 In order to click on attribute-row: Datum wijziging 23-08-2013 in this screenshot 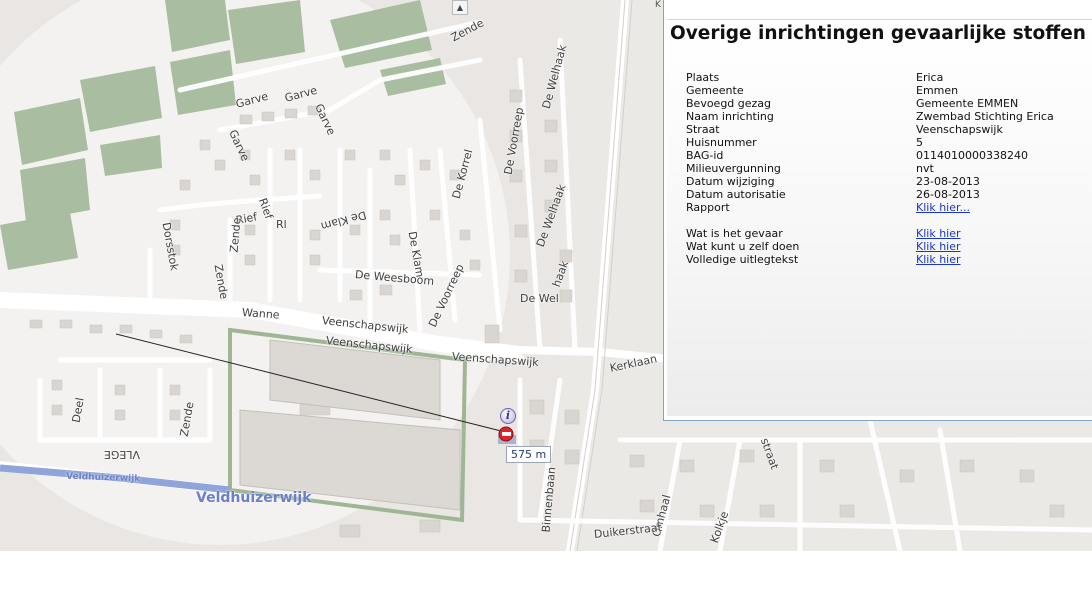, I will do `click(870, 181)`.